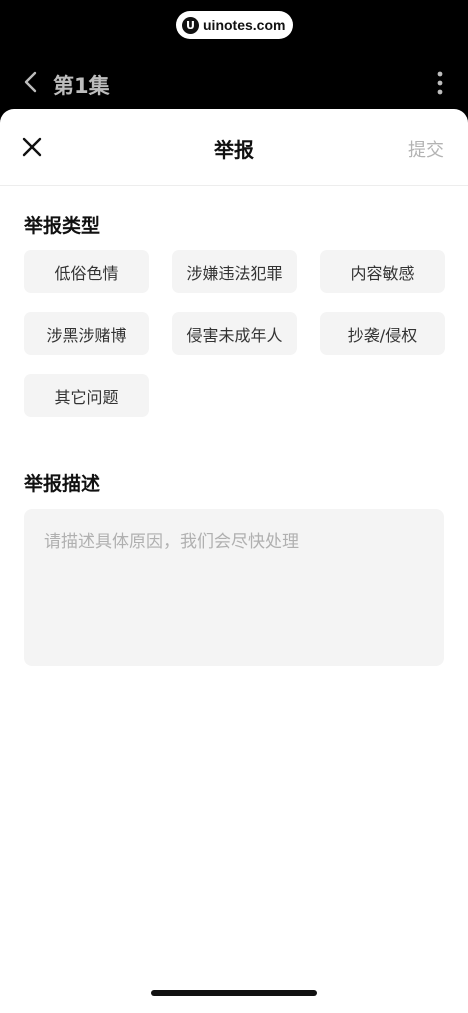  What do you see at coordinates (86, 271) in the screenshot?
I see `report-type-option: 低俗色情` at bounding box center [86, 271].